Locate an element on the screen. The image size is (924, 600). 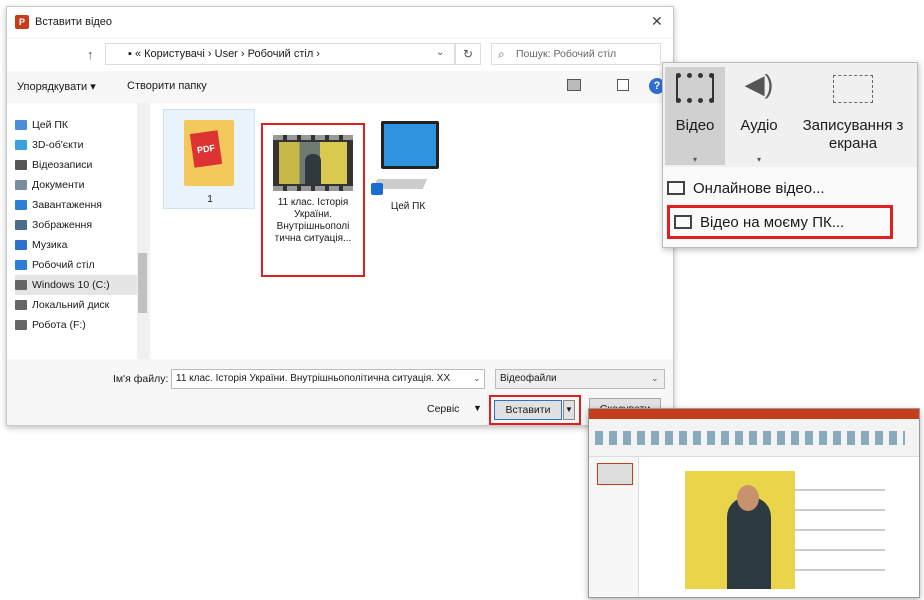
sidebar-item-drive-c: Windows 10 (C:) is located at coordinates (78, 285).